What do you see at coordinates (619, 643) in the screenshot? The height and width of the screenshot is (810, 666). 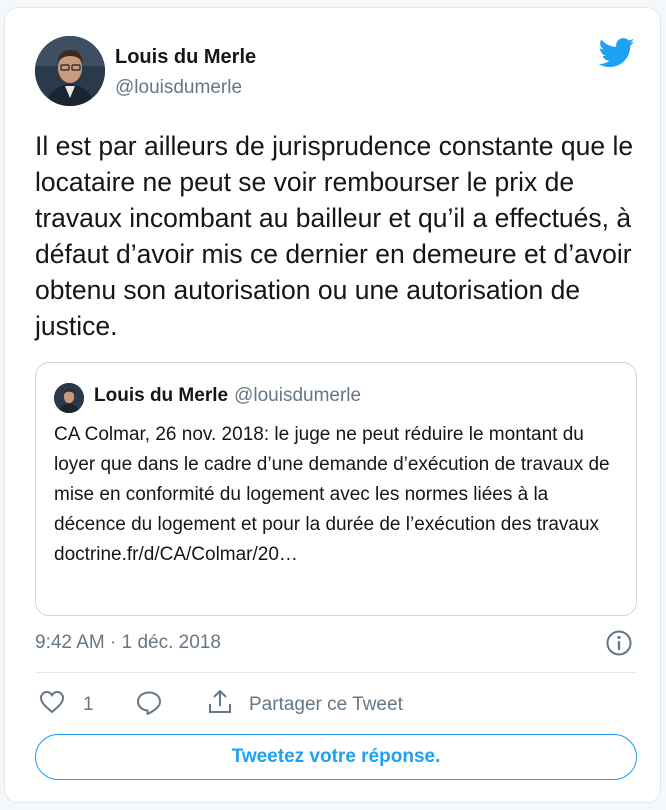 I see `info-icon` at bounding box center [619, 643].